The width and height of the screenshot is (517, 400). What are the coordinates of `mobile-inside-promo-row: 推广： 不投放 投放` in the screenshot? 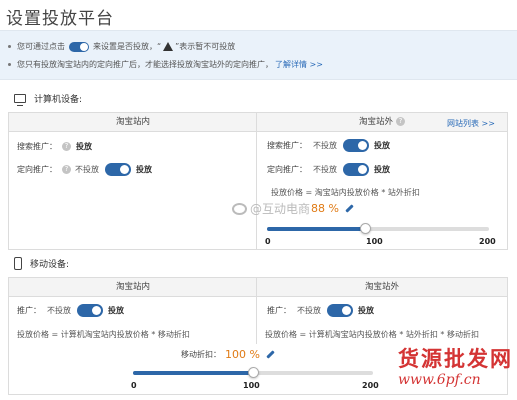 It's located at (70, 310).